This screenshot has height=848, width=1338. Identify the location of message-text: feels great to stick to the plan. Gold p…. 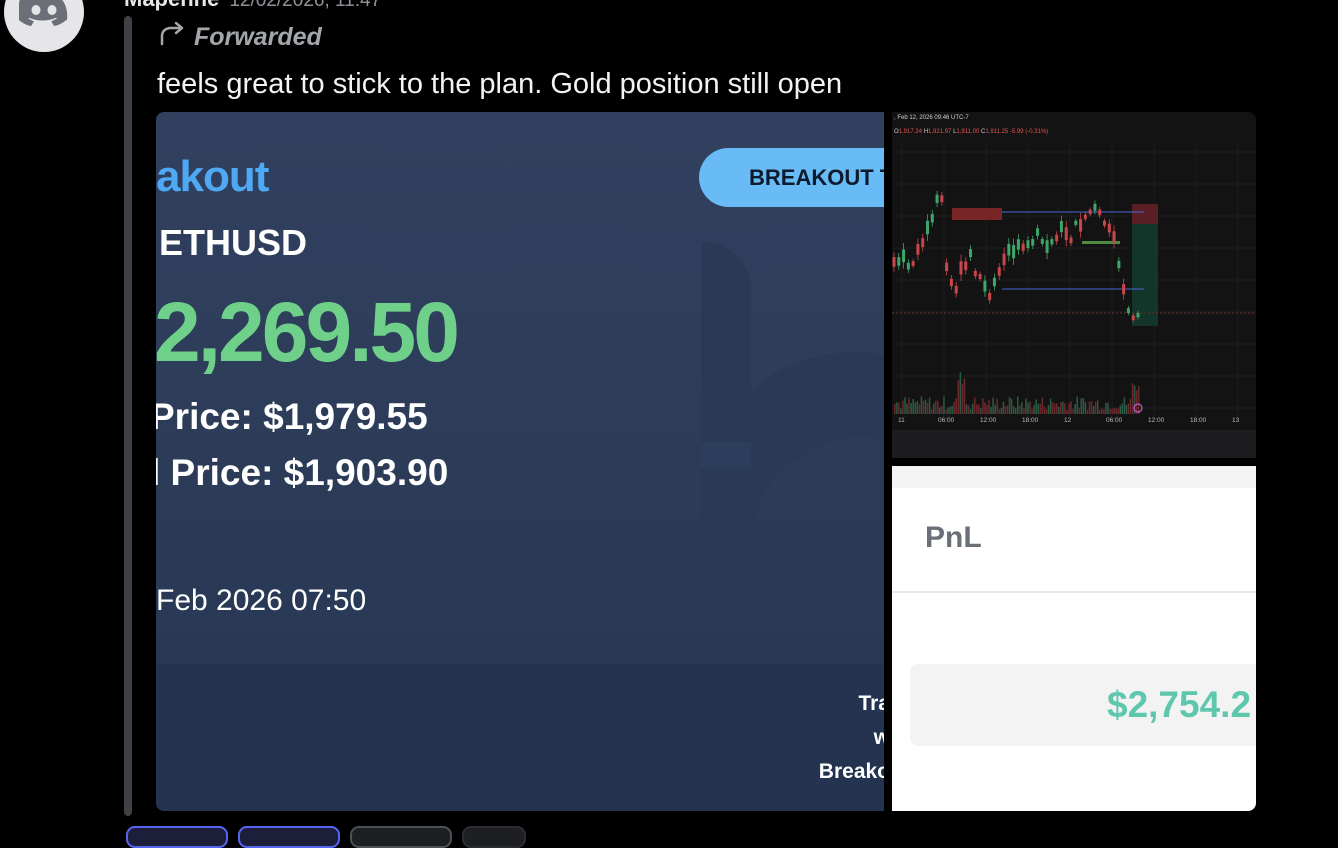
(500, 84).